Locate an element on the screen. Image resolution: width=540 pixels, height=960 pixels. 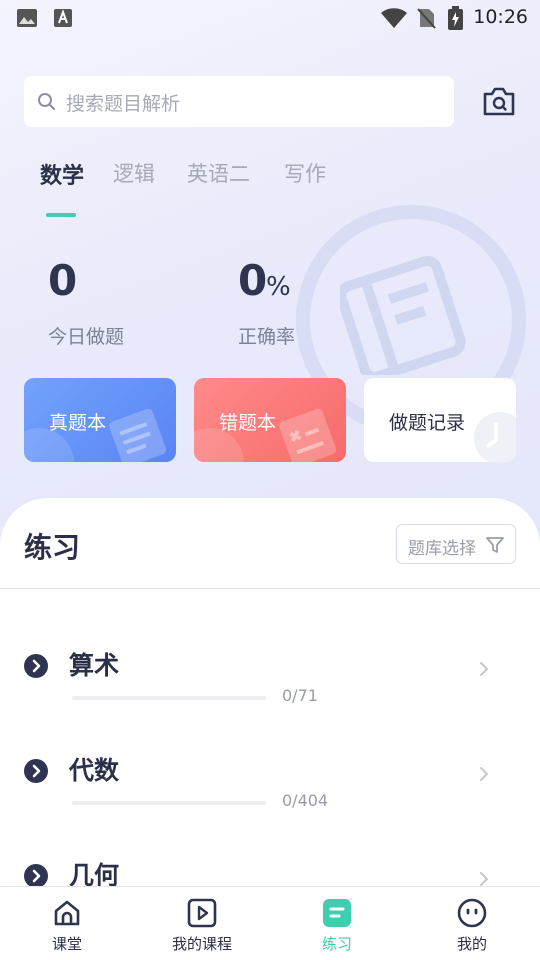
video-play-icon is located at coordinates (202, 913).